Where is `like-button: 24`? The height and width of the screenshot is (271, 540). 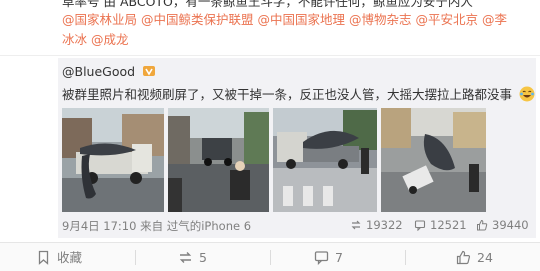 like-button: 24 is located at coordinates (474, 257).